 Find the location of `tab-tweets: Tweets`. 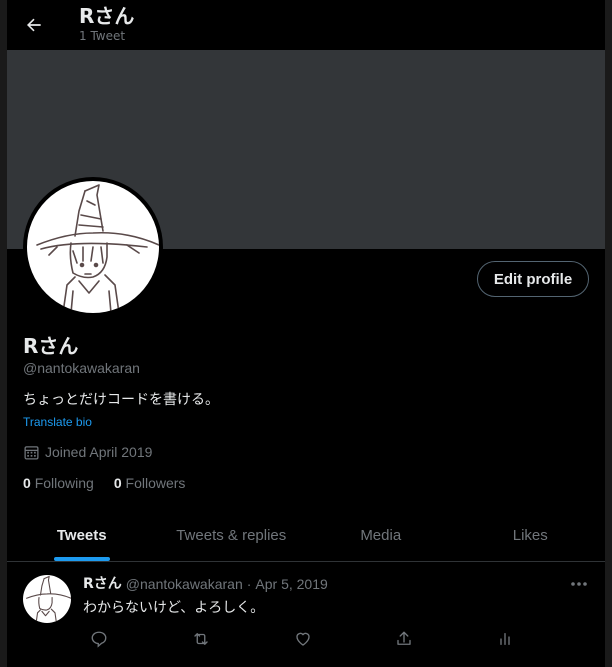

tab-tweets: Tweets is located at coordinates (82, 535).